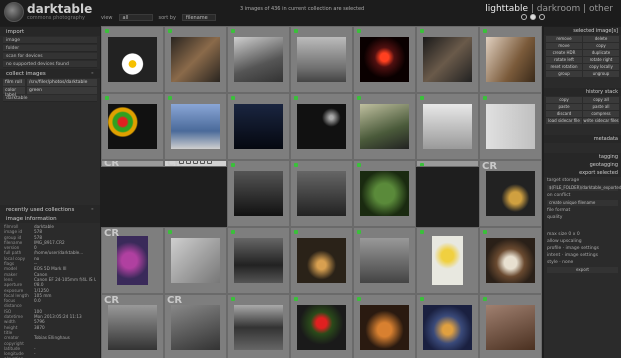  What do you see at coordinates (601, 46) in the screenshot?
I see `selected-action-button: copy` at bounding box center [601, 46].